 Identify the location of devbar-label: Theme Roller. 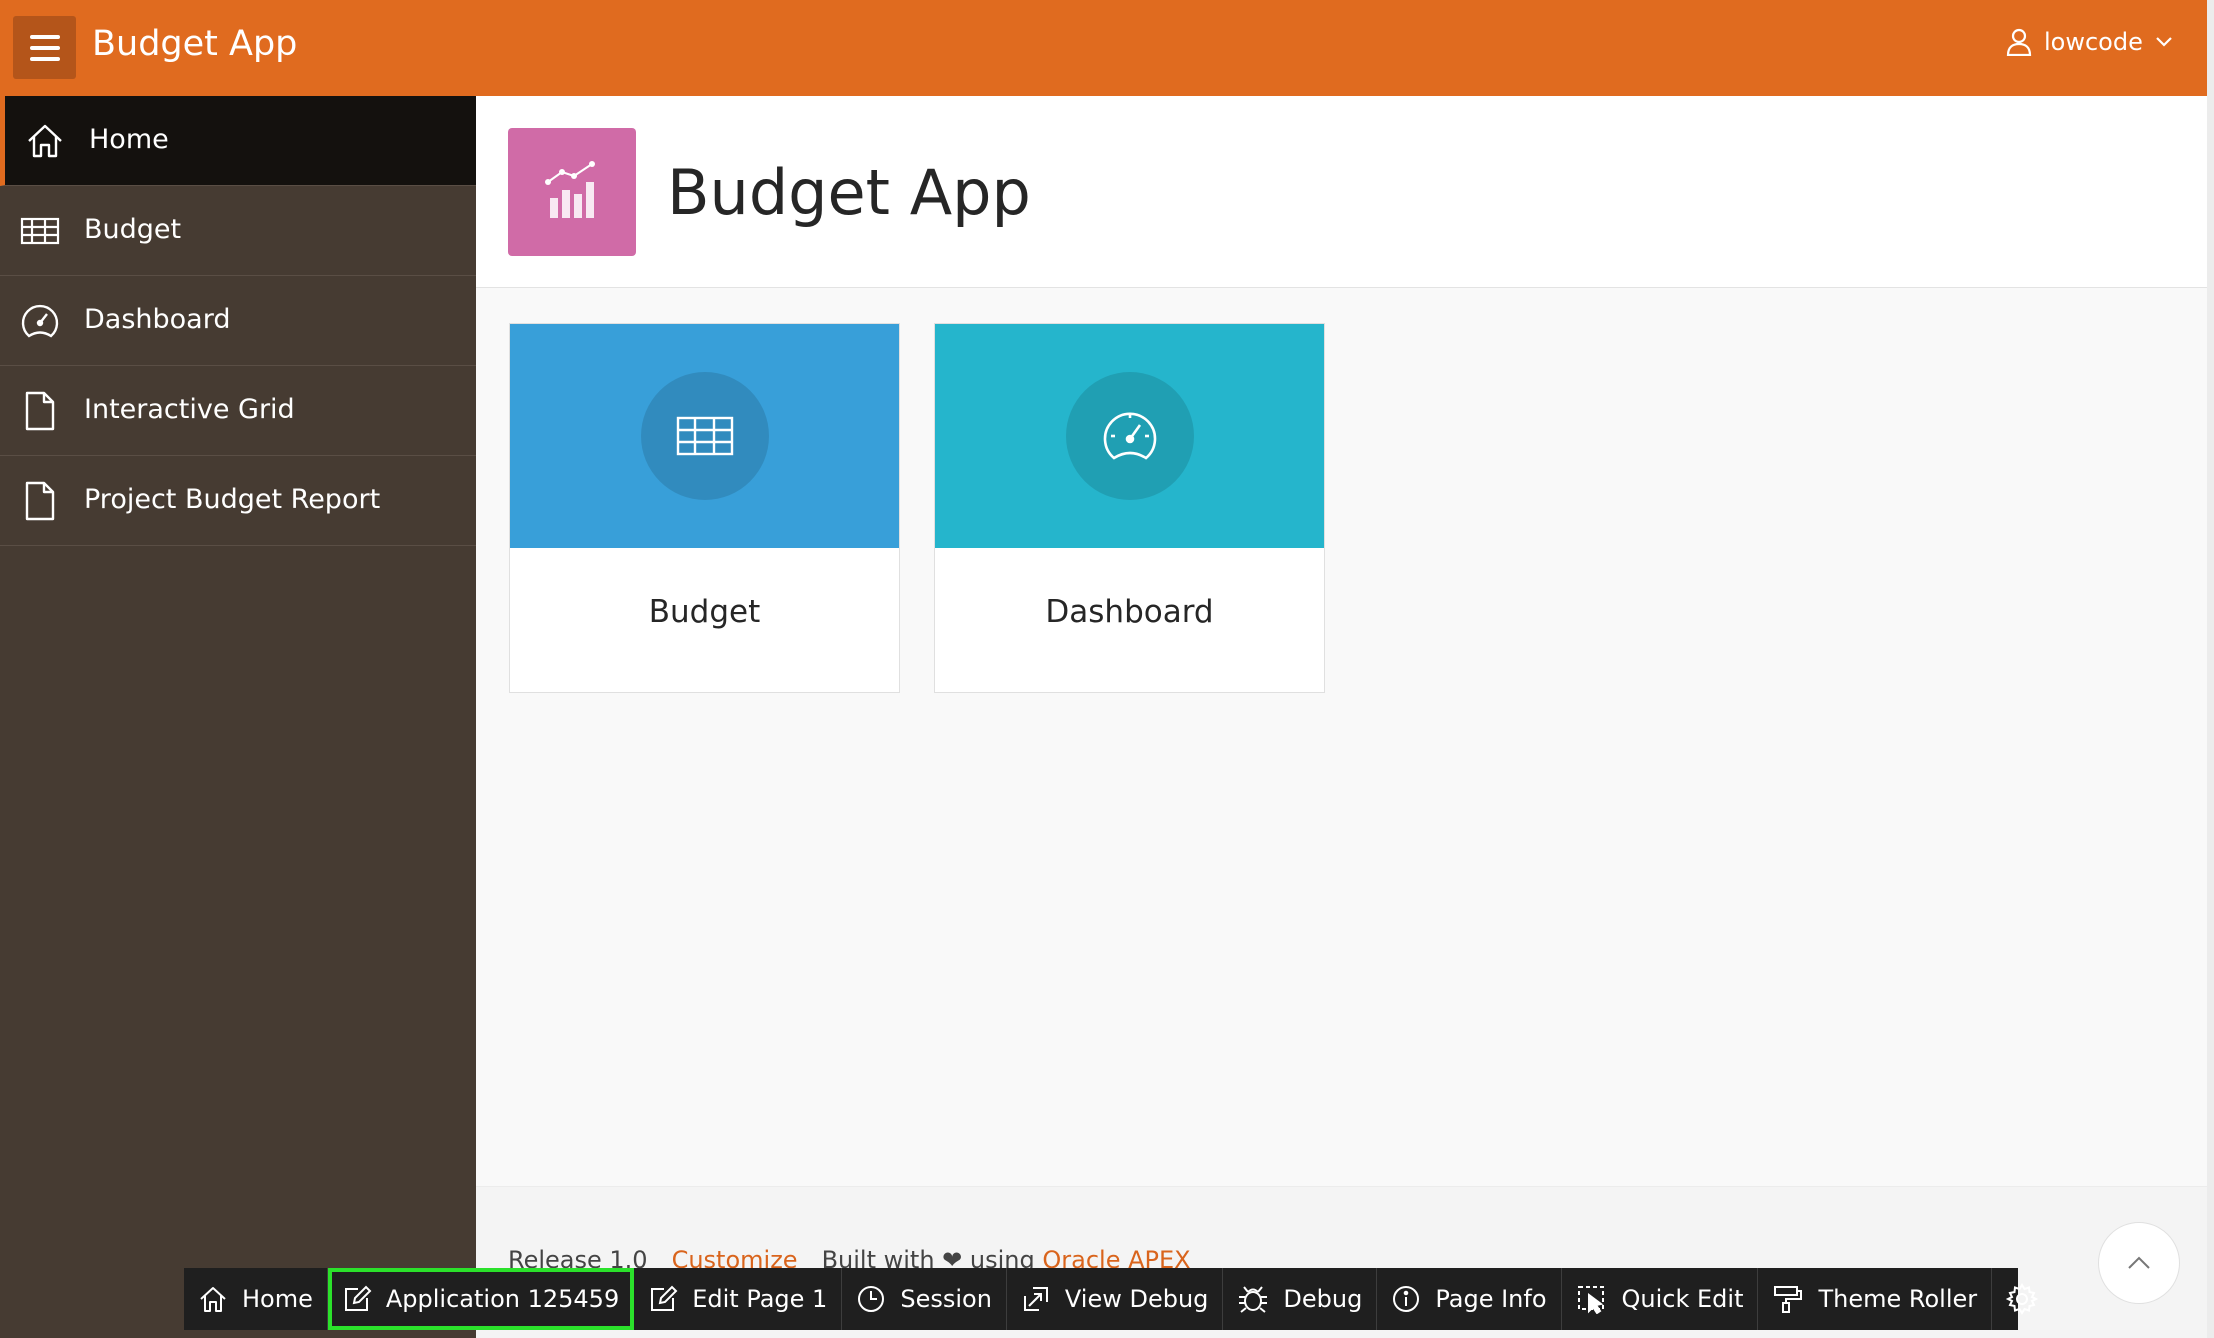
(1898, 1299).